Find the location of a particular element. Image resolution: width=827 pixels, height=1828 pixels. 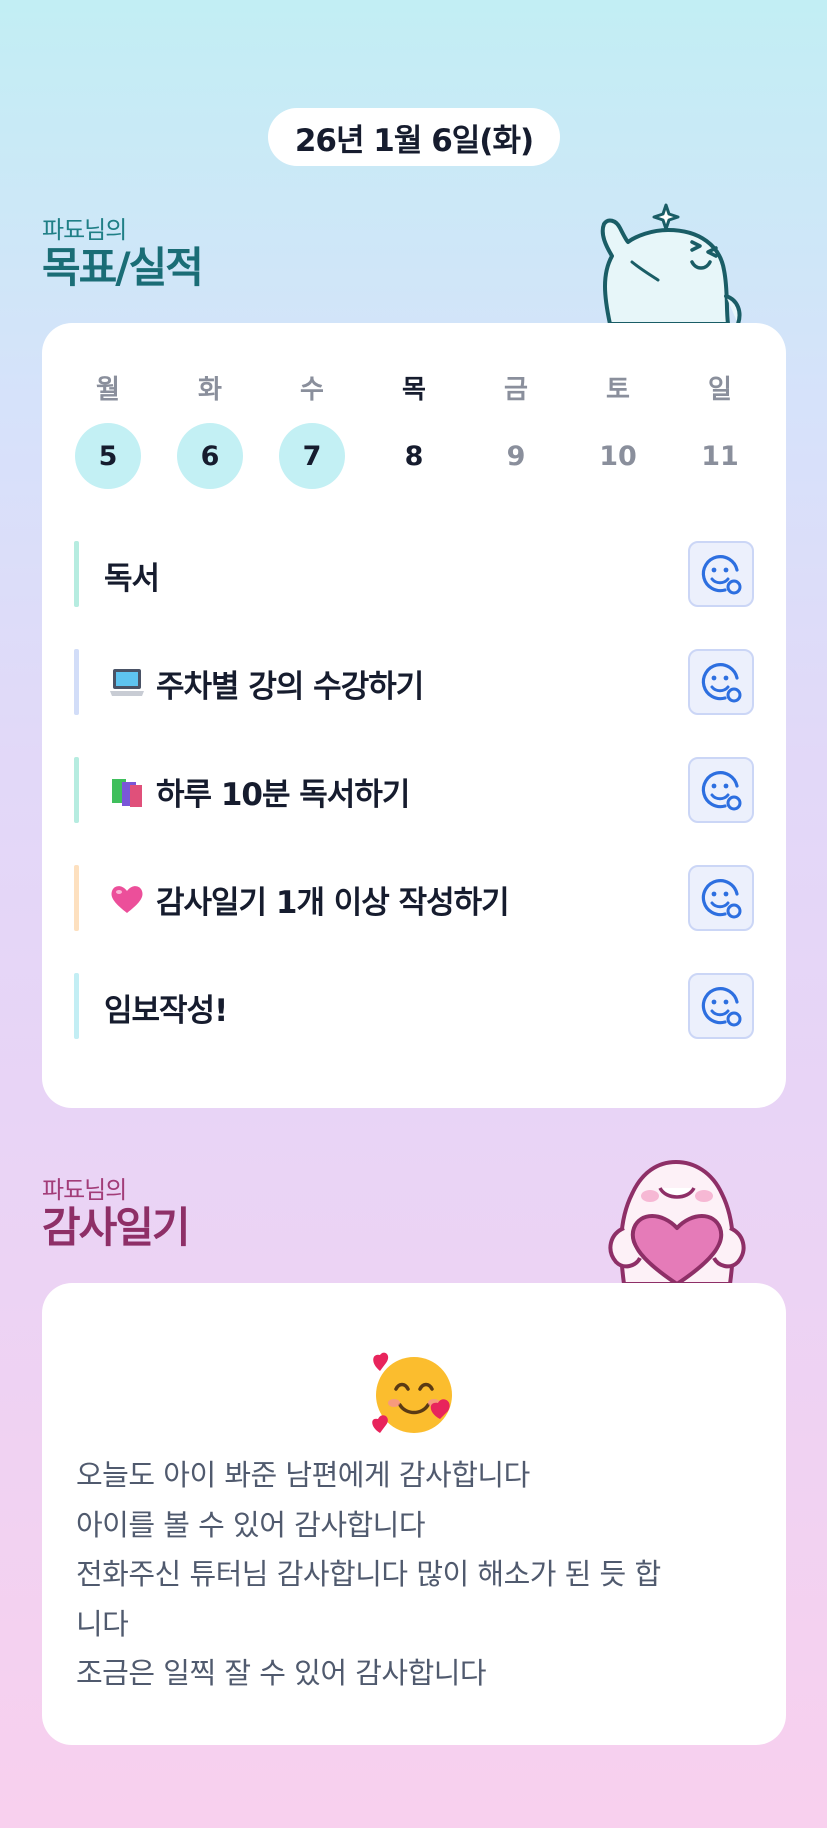

day-thu: 목 8 is located at coordinates (414, 432).